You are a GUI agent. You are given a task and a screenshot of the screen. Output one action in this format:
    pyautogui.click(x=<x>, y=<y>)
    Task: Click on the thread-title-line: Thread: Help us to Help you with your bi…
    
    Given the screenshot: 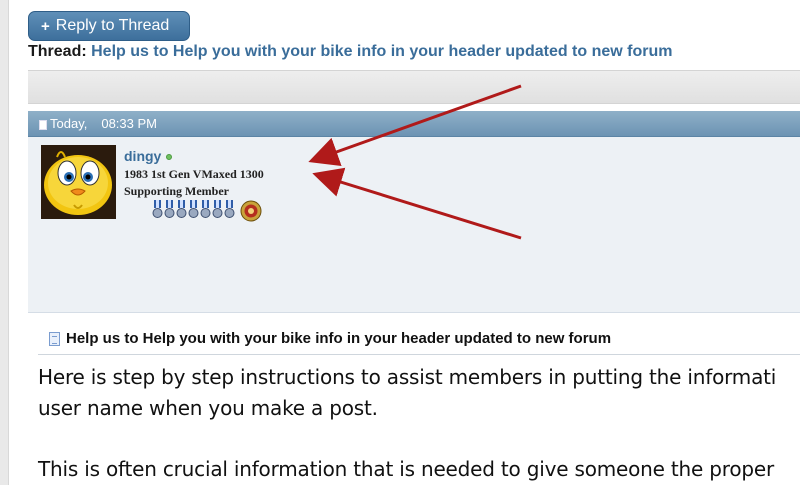 What is the action you would take?
    pyautogui.click(x=350, y=52)
    